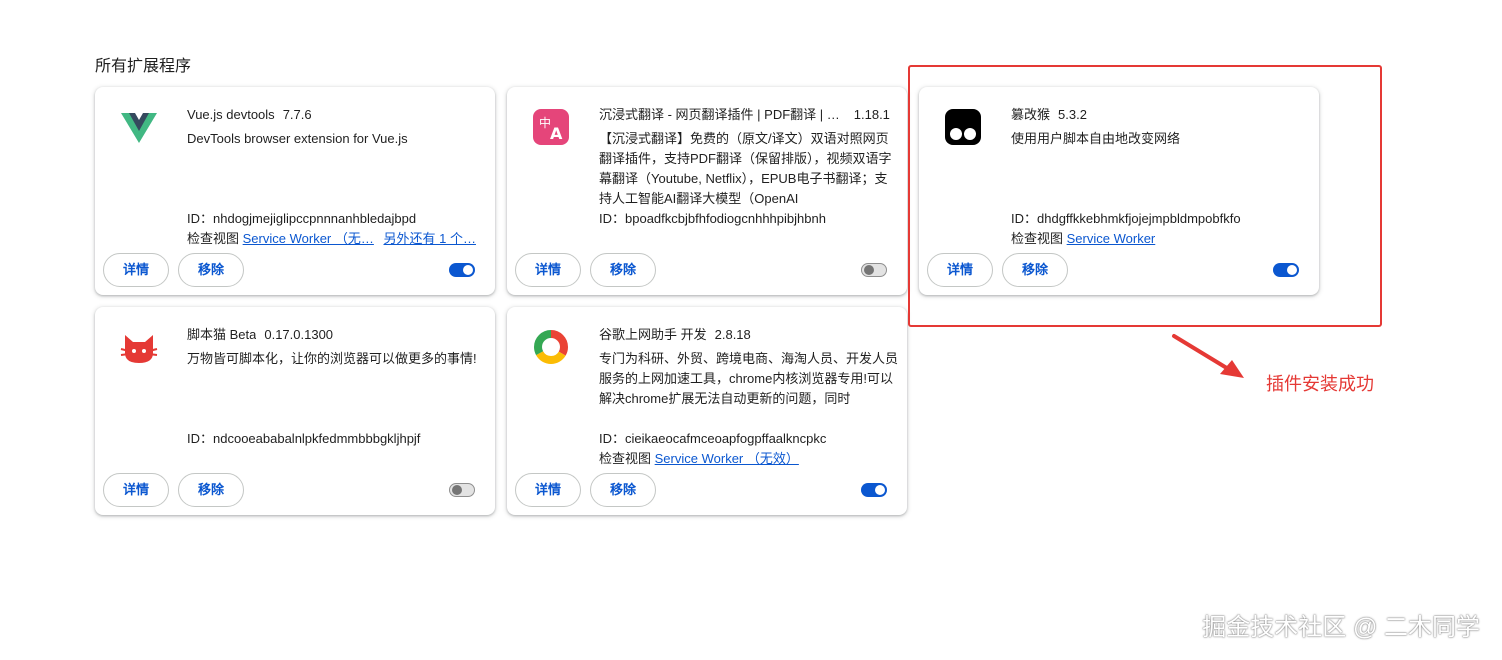 The width and height of the screenshot is (1502, 660). What do you see at coordinates (222, 334) in the screenshot?
I see `extension-name: 脚本猫 Beta` at bounding box center [222, 334].